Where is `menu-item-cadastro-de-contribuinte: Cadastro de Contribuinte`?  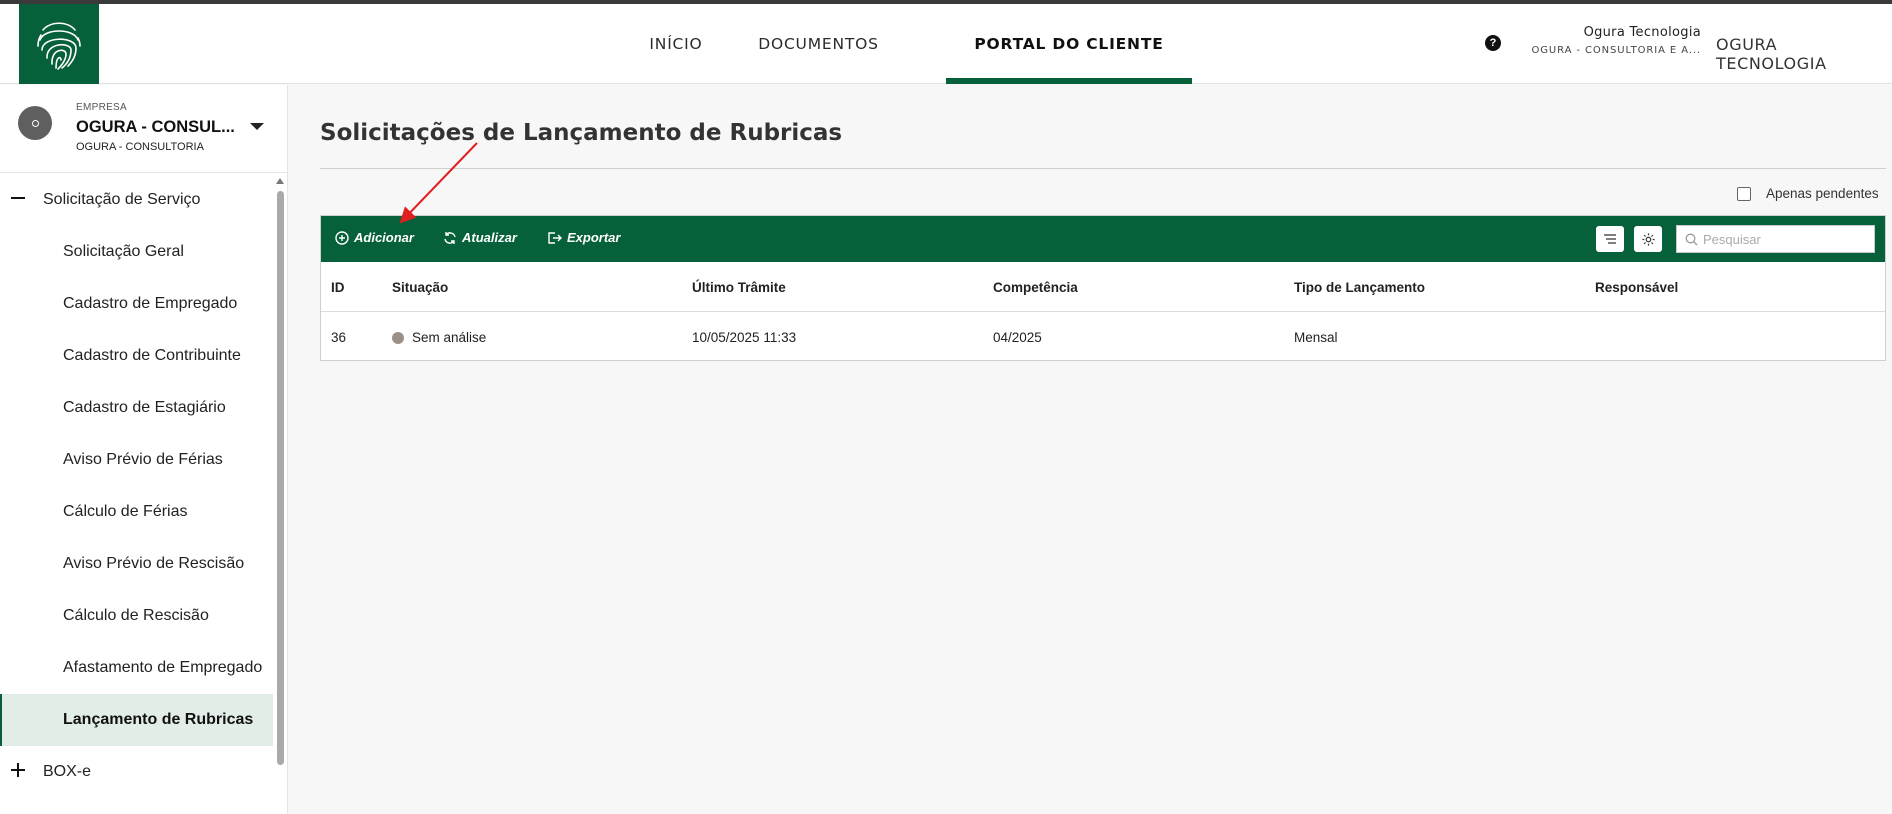 menu-item-cadastro-de-contribuinte: Cadastro de Contribuinte is located at coordinates (136, 356).